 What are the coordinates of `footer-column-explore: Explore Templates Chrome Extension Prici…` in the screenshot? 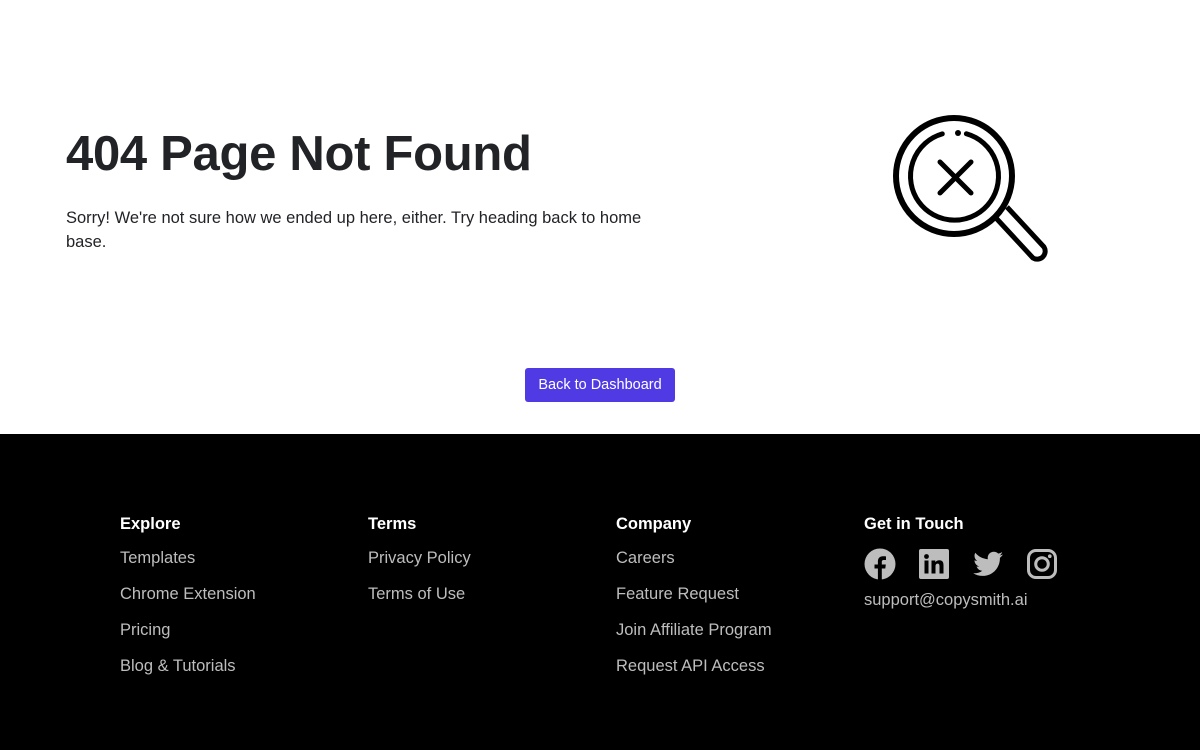 It's located at (188, 603).